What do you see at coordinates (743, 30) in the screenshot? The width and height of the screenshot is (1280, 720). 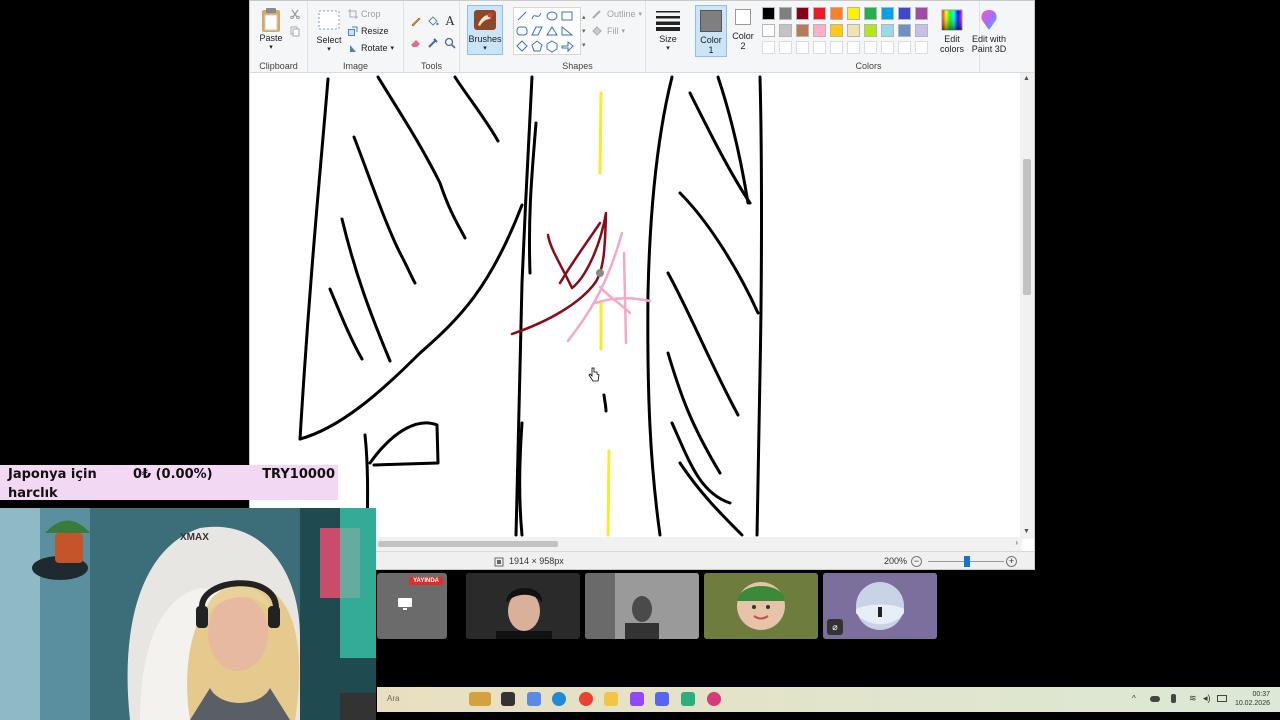 I see `color2-button: Color 2` at bounding box center [743, 30].